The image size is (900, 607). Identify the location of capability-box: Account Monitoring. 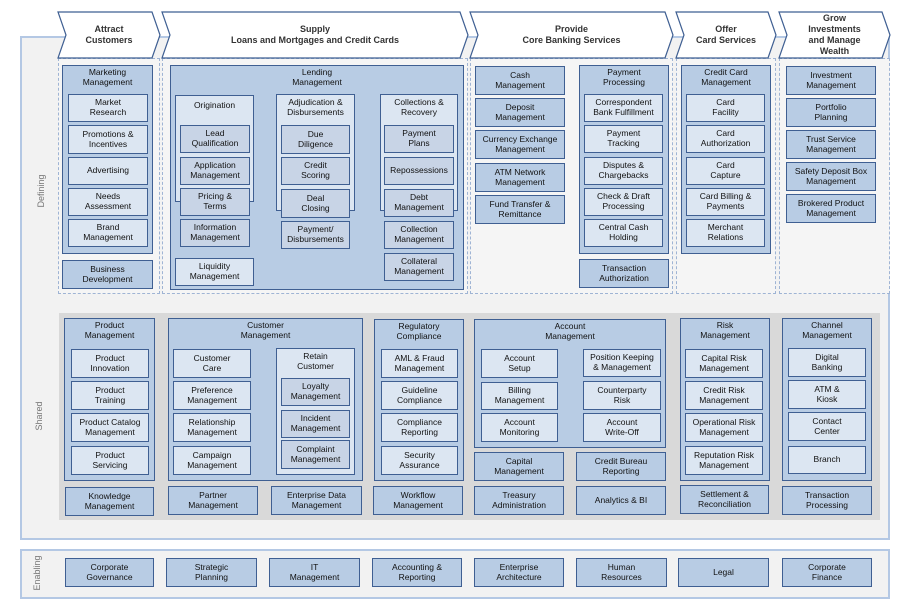
(519, 427).